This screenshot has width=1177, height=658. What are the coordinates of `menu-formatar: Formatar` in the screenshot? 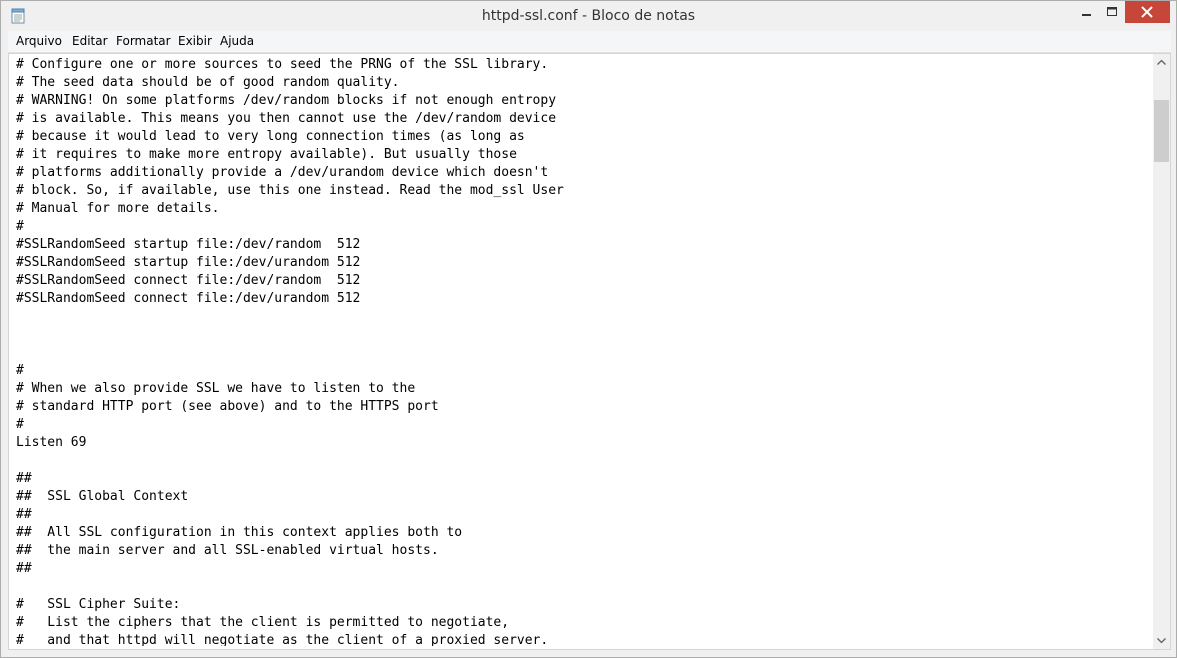 It's located at (143, 41).